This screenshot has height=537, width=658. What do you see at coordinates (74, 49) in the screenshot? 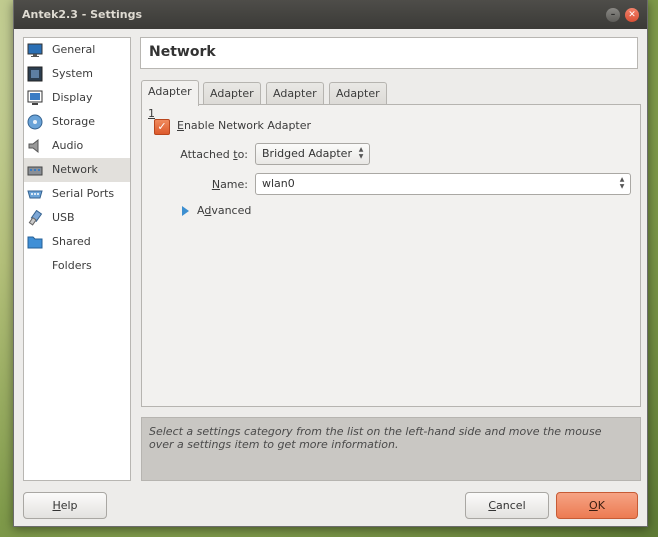
I see `sidebar-item-label: General` at bounding box center [74, 49].